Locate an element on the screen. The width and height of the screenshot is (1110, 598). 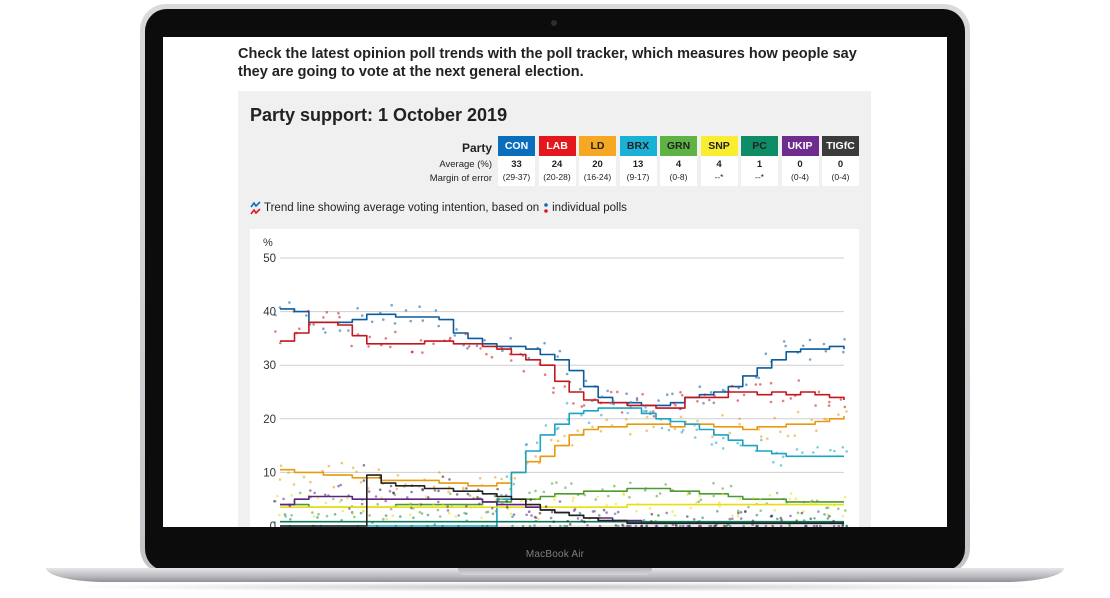
party-column-grn: GRN 4 (0-8) is located at coordinates (678, 161).